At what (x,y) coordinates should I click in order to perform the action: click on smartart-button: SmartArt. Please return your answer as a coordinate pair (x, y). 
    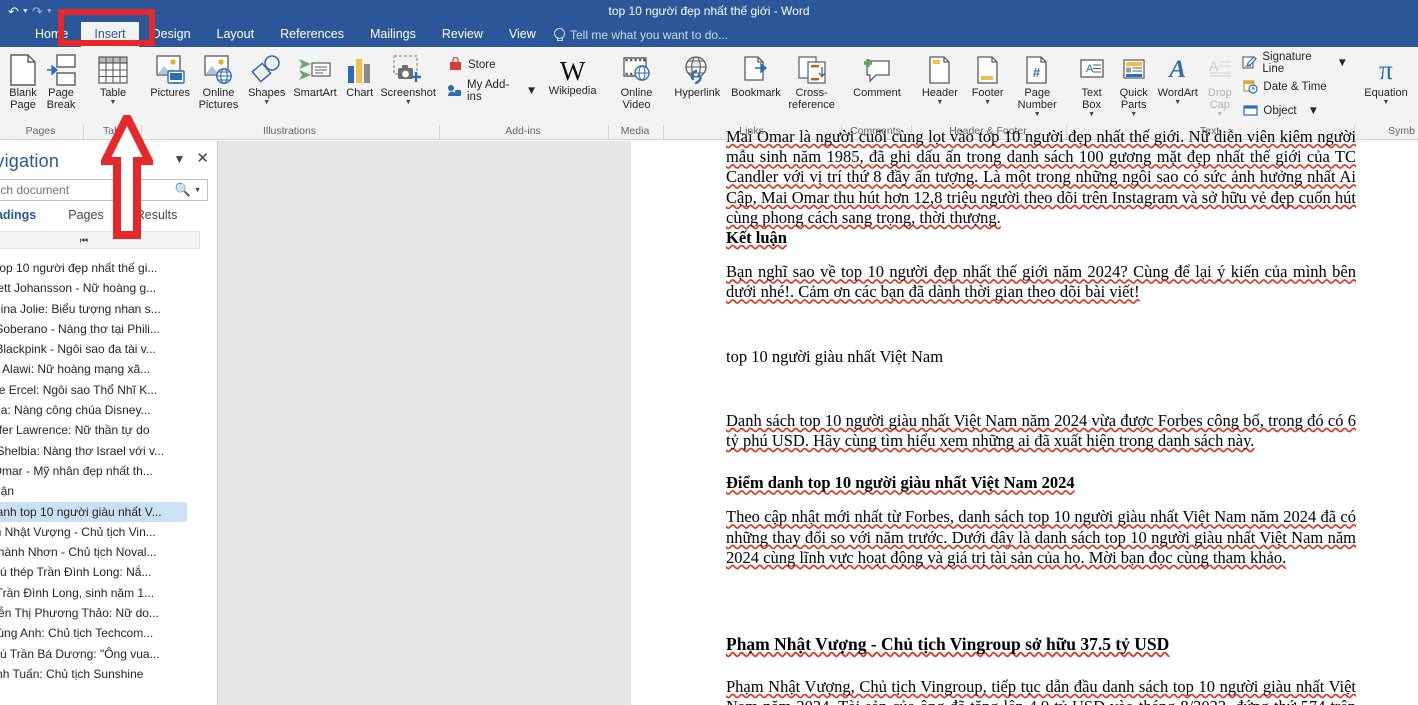
    Looking at the image, I should click on (315, 75).